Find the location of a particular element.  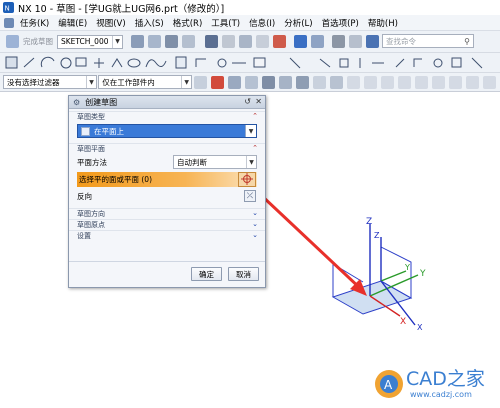

select-plane-field: 选择平的面或平面 (0) is located at coordinates (167, 179).